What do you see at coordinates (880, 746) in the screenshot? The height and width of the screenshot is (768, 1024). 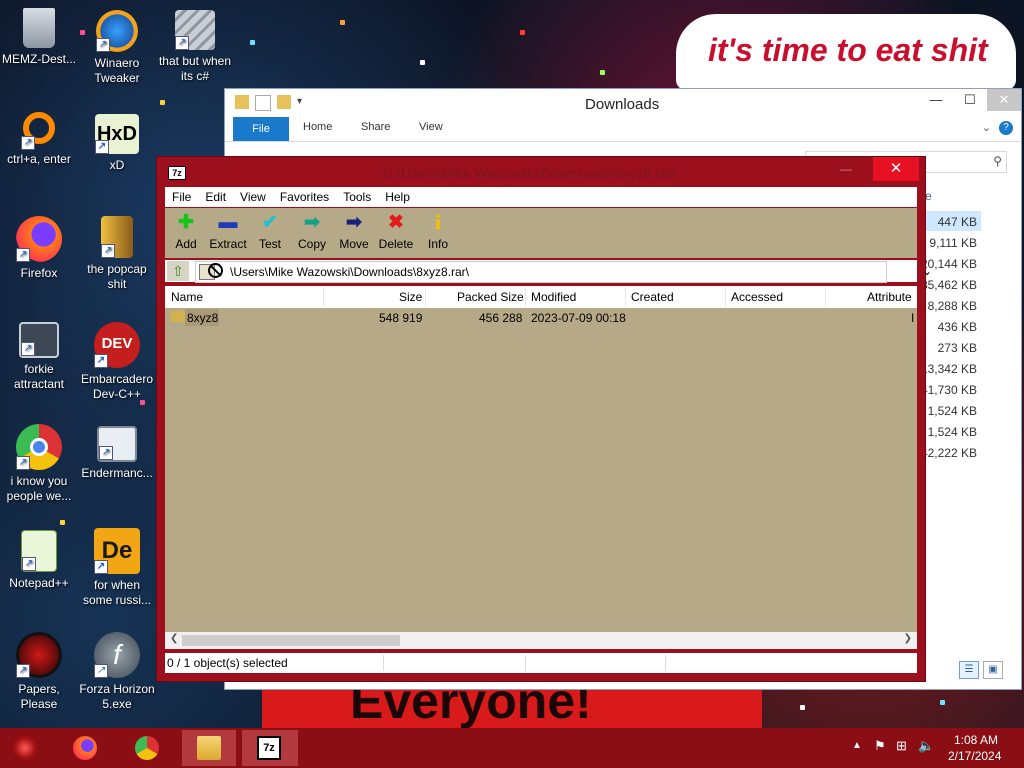 I see `action-center-flag-icon: ⚑` at bounding box center [880, 746].